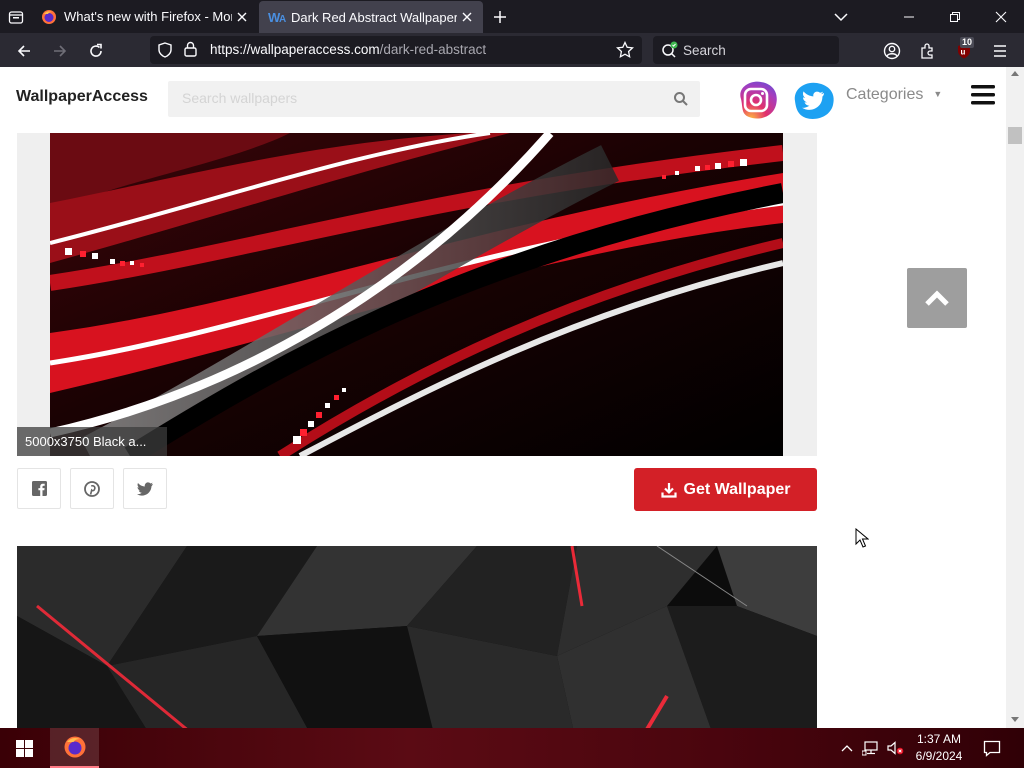 This screenshot has height=768, width=1024. What do you see at coordinates (895, 748) in the screenshot?
I see `volume-muted-icon` at bounding box center [895, 748].